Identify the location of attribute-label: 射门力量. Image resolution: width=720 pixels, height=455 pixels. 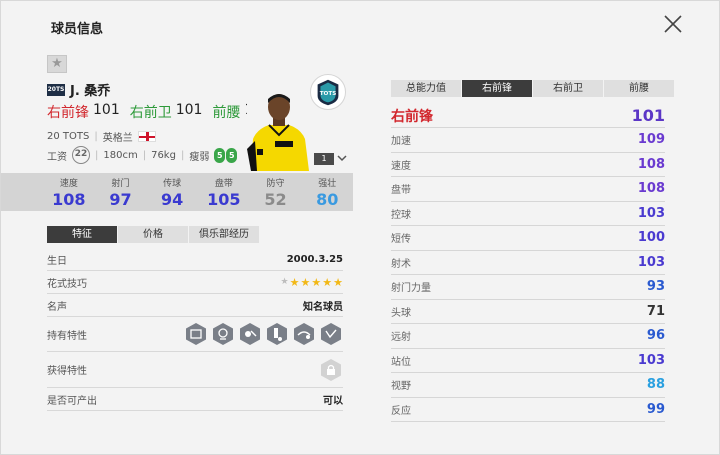
(411, 289).